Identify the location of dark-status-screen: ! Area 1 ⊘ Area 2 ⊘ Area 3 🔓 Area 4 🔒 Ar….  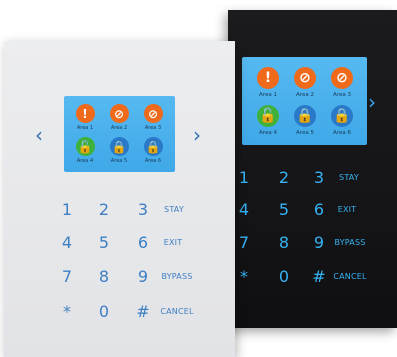
(304, 101).